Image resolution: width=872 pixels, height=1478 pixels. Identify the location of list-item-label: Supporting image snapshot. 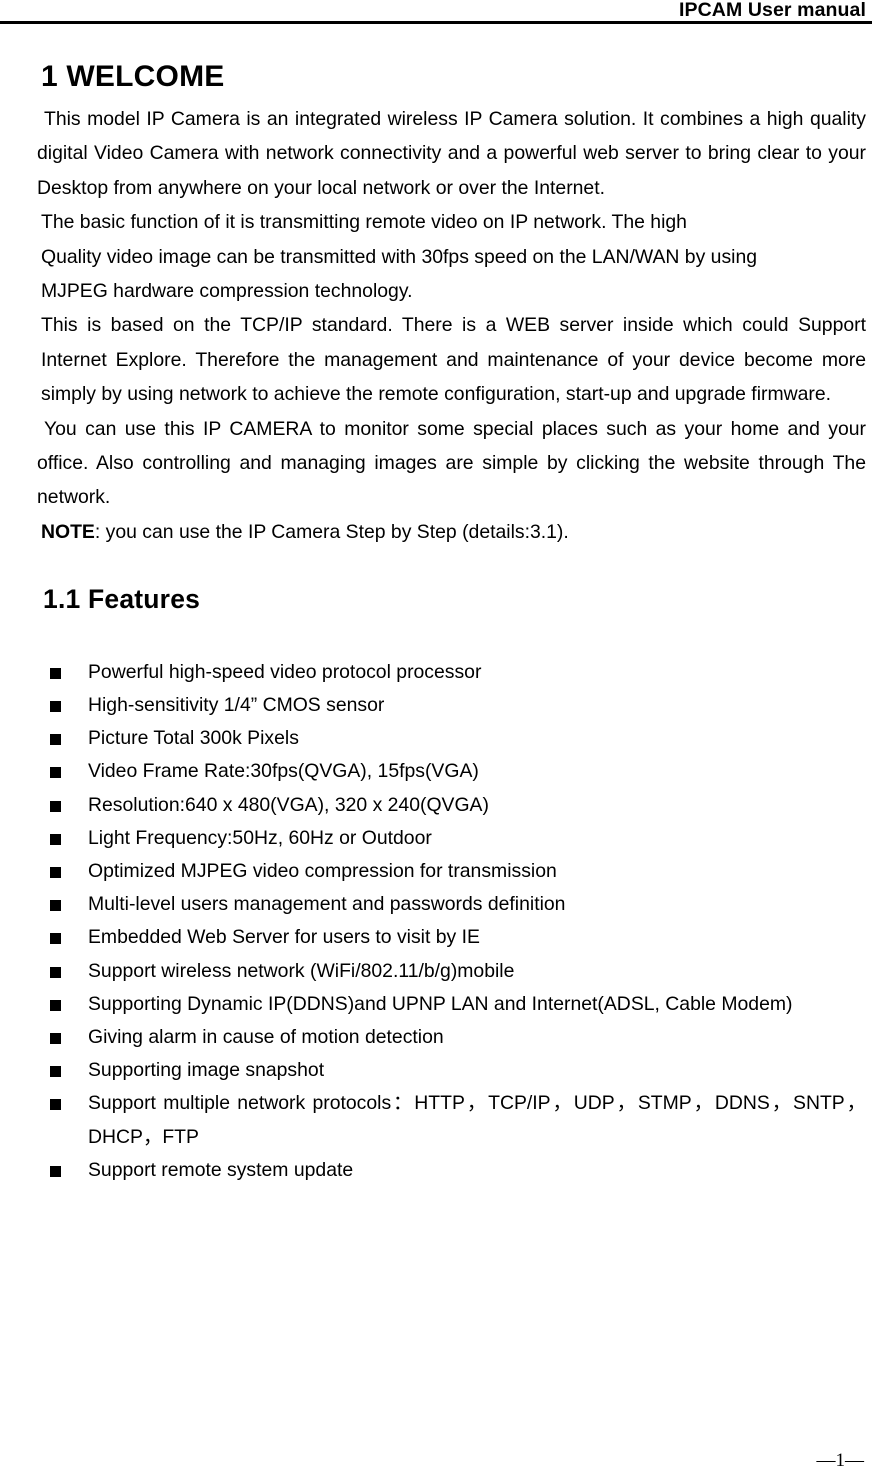
(206, 1070).